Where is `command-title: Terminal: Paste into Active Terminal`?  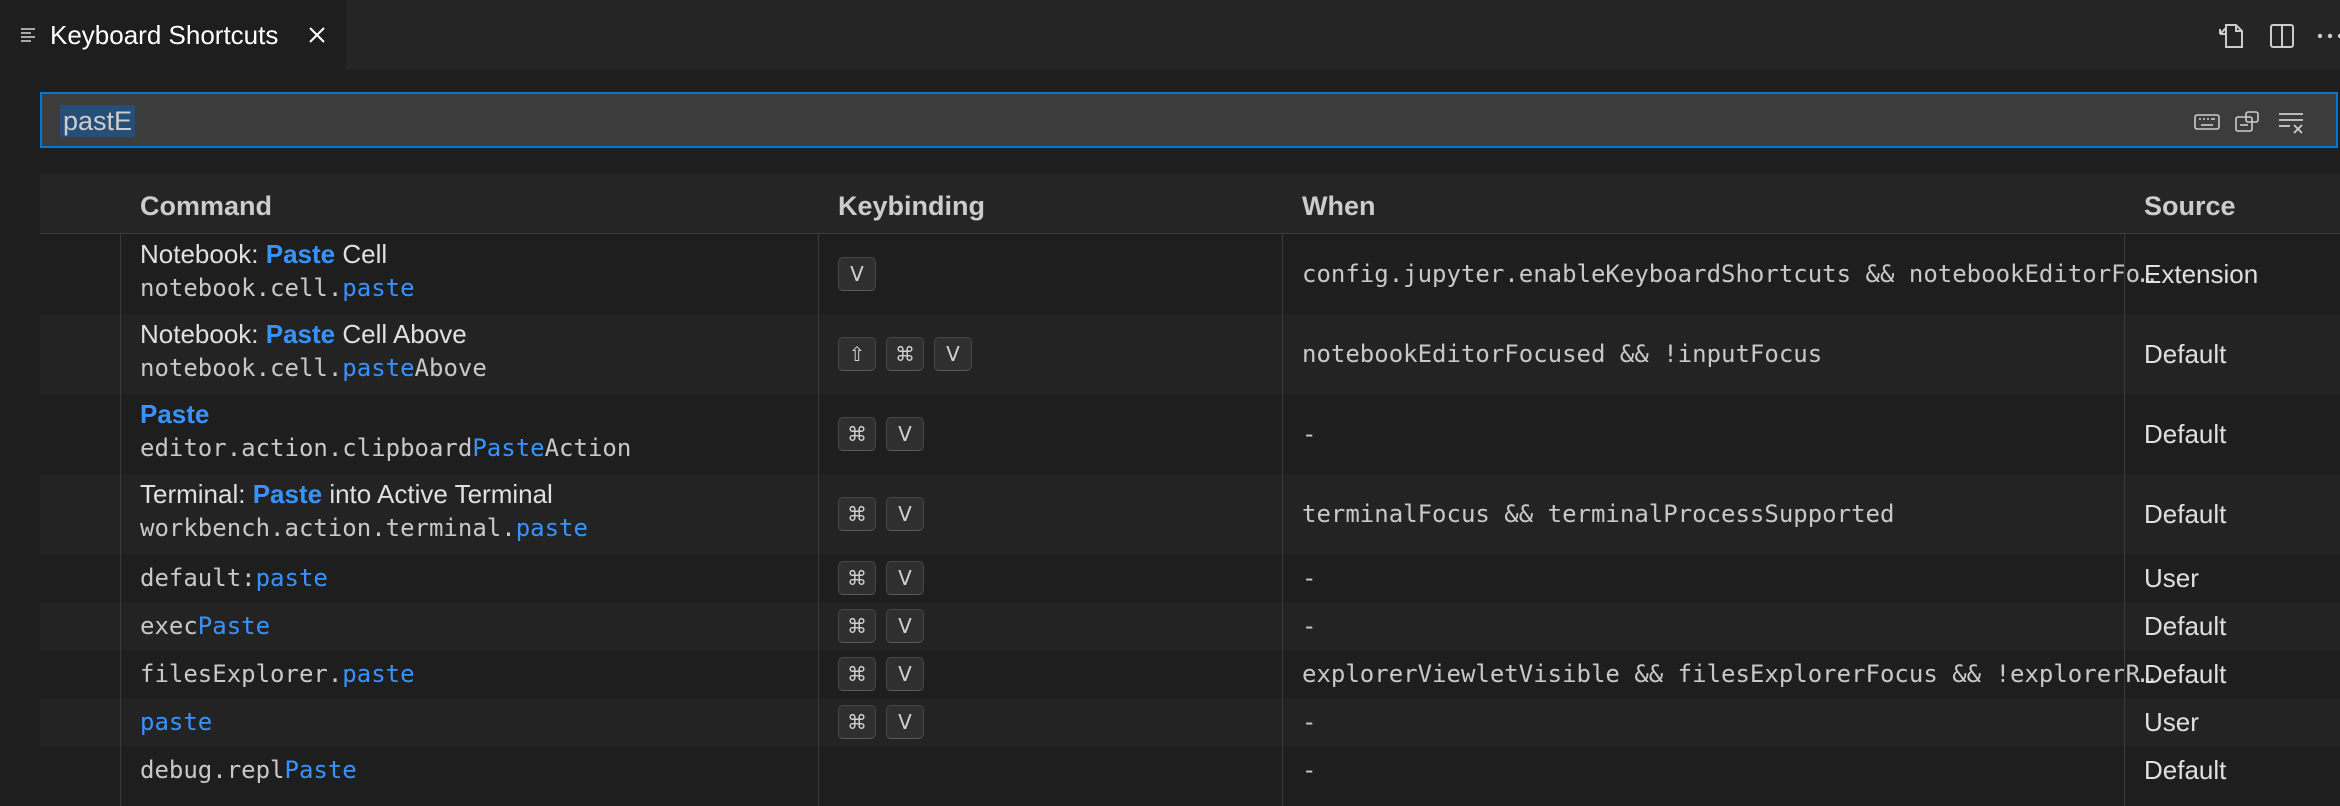
command-title: Terminal: Paste into Active Terminal is located at coordinates (346, 494).